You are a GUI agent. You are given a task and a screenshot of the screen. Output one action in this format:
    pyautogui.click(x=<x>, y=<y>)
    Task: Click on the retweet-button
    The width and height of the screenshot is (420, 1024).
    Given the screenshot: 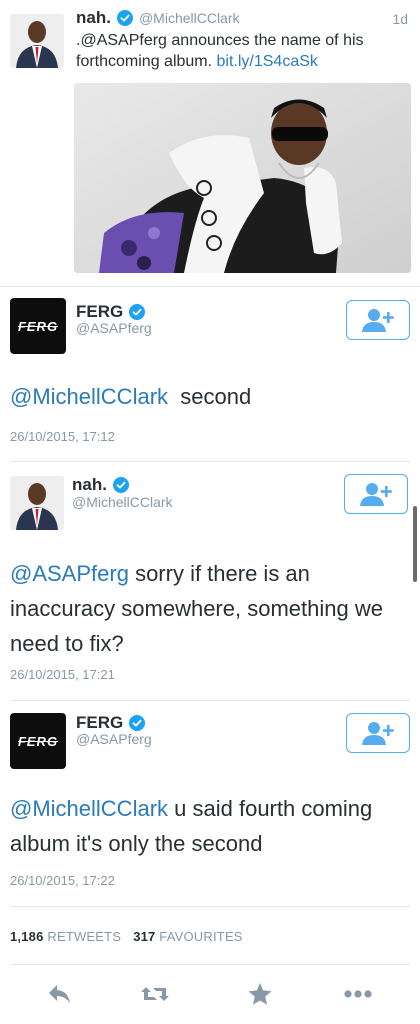 What is the action you would take?
    pyautogui.click(x=155, y=994)
    